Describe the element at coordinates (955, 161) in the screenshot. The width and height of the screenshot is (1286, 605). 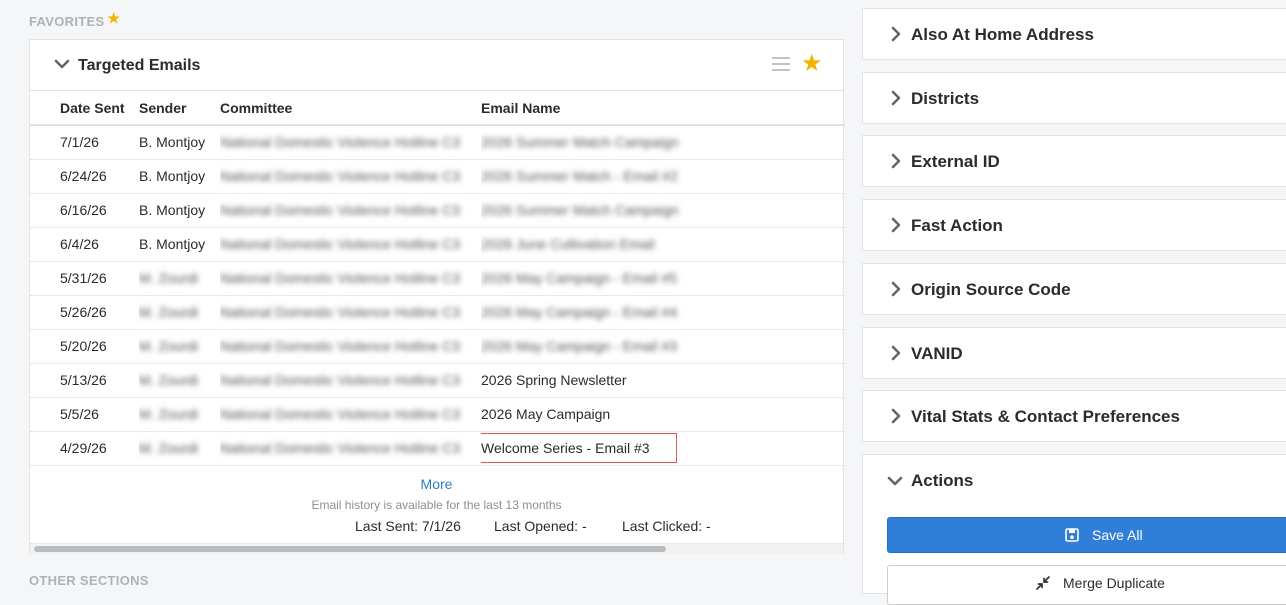
I see `accordion-label: External ID` at that location.